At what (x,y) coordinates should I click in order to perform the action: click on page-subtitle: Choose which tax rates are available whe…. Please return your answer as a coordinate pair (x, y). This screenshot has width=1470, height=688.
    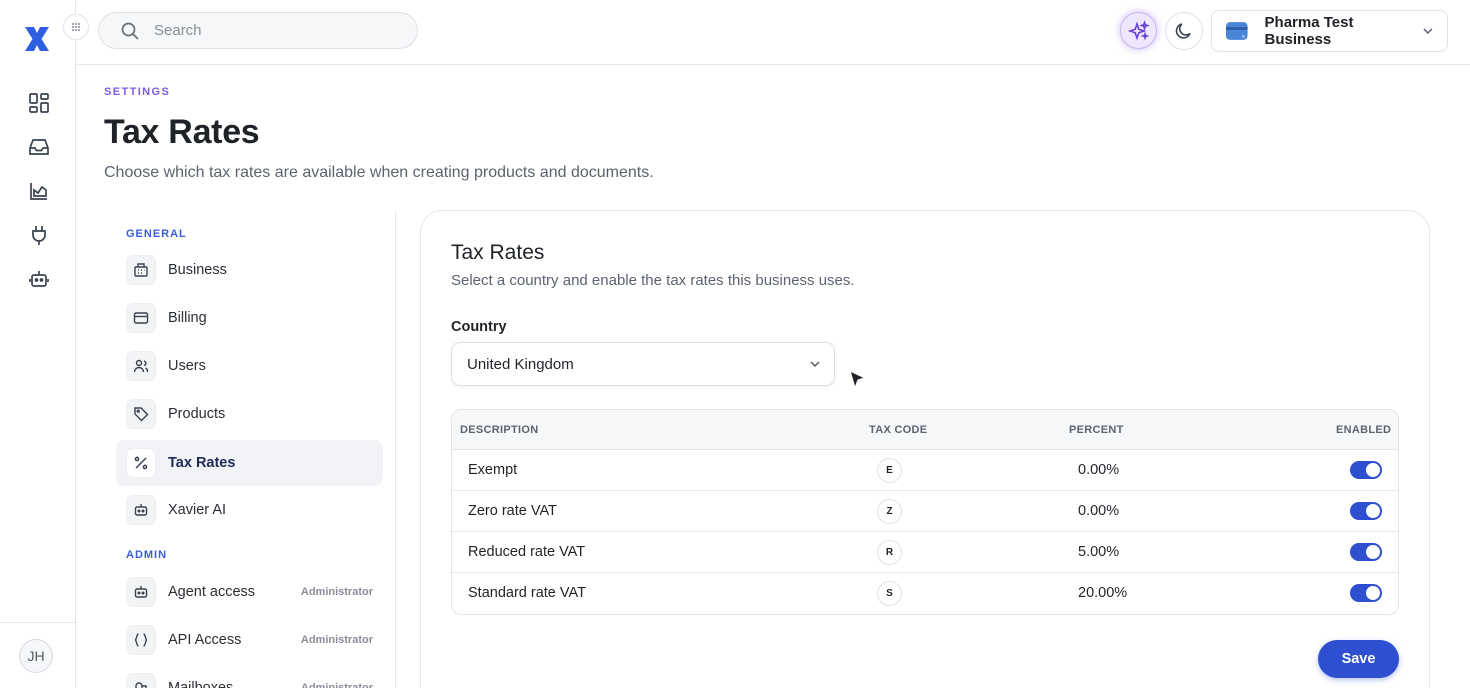
    Looking at the image, I should click on (379, 172).